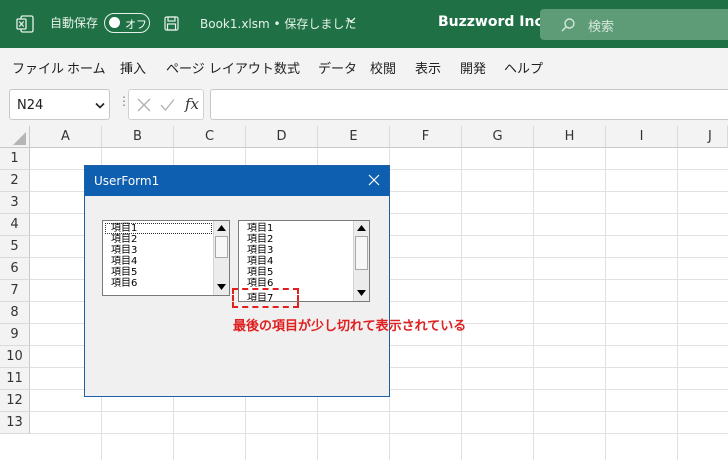  Describe the element at coordinates (265, 298) in the screenshot. I see `annotation-highlight` at that location.